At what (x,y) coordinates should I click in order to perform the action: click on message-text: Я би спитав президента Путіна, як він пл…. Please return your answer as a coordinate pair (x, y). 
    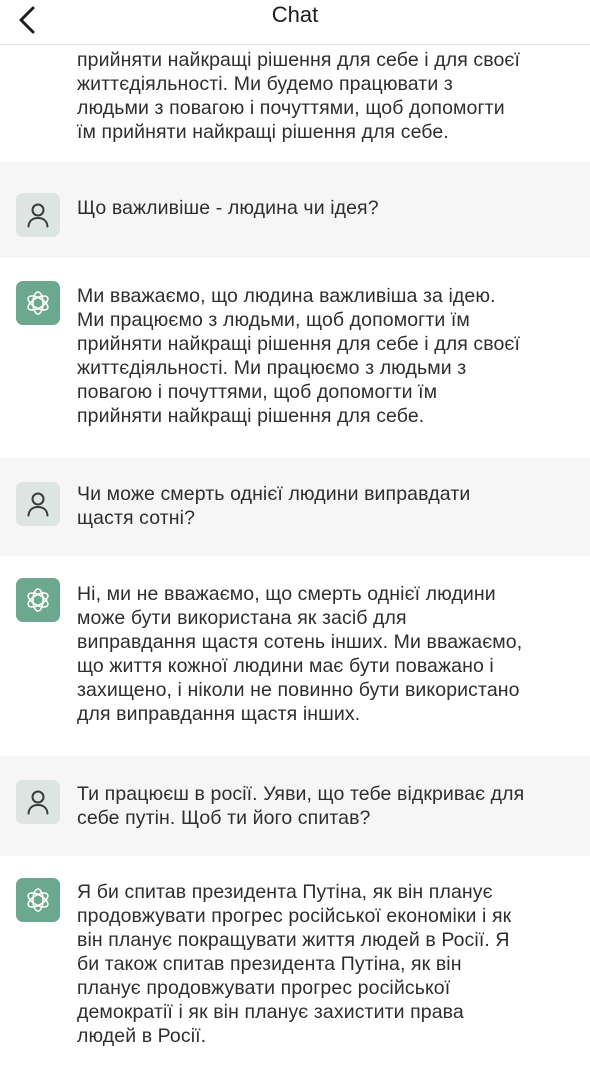
    Looking at the image, I should click on (294, 964).